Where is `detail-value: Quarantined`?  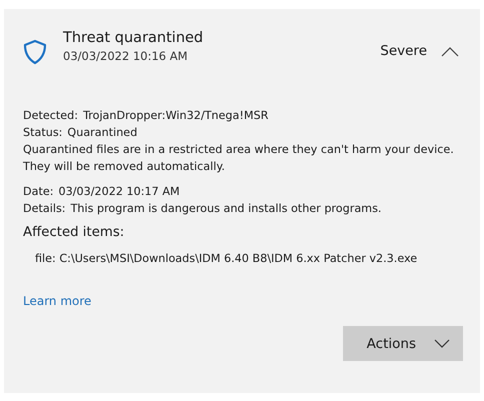
detail-value: Quarantined is located at coordinates (102, 133).